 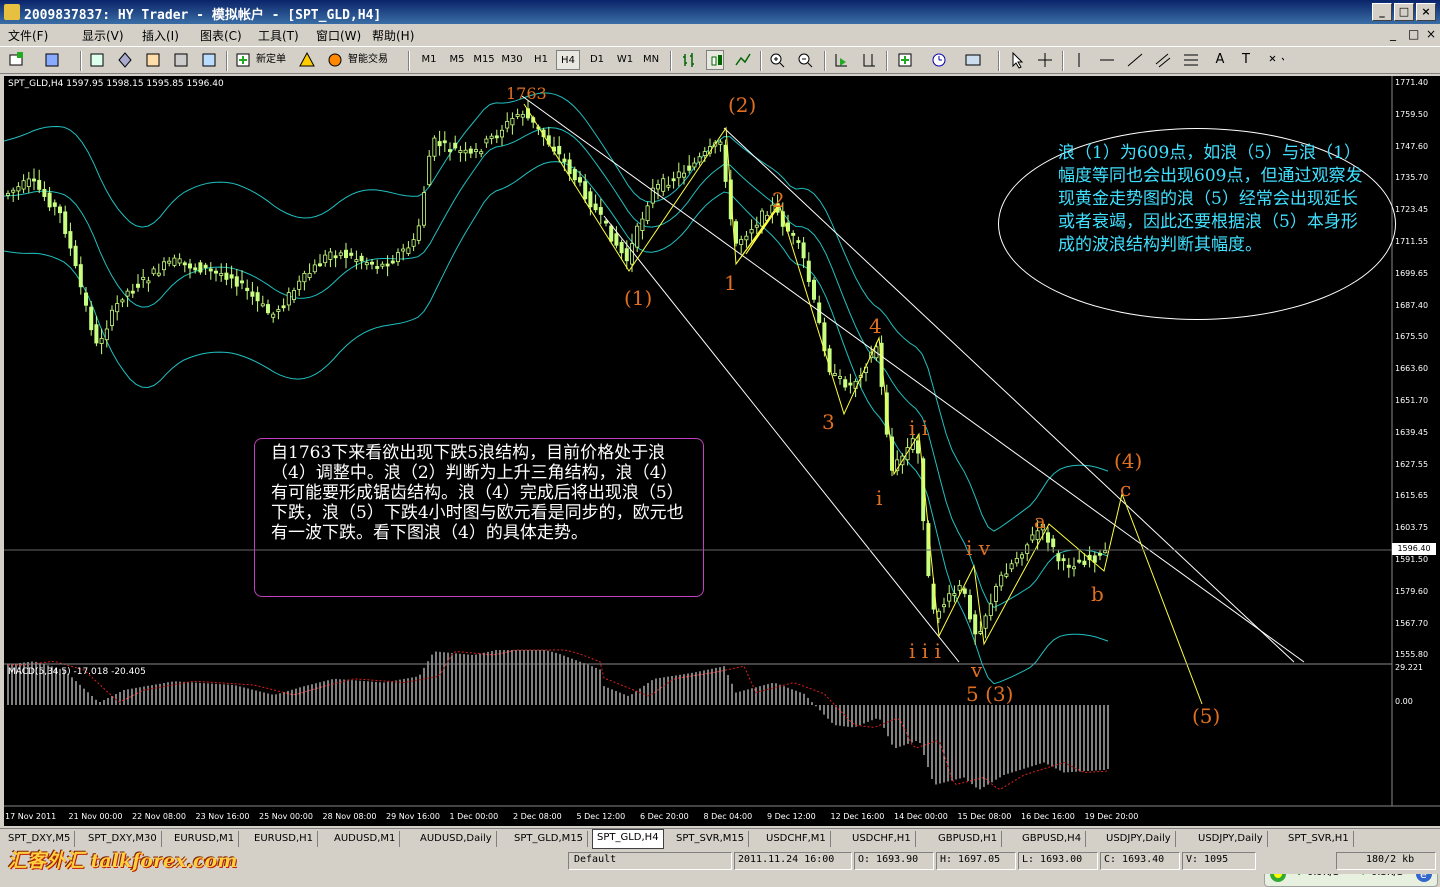 I want to click on tab-audusd-m1: AUDUSD,M1, so click(x=365, y=839).